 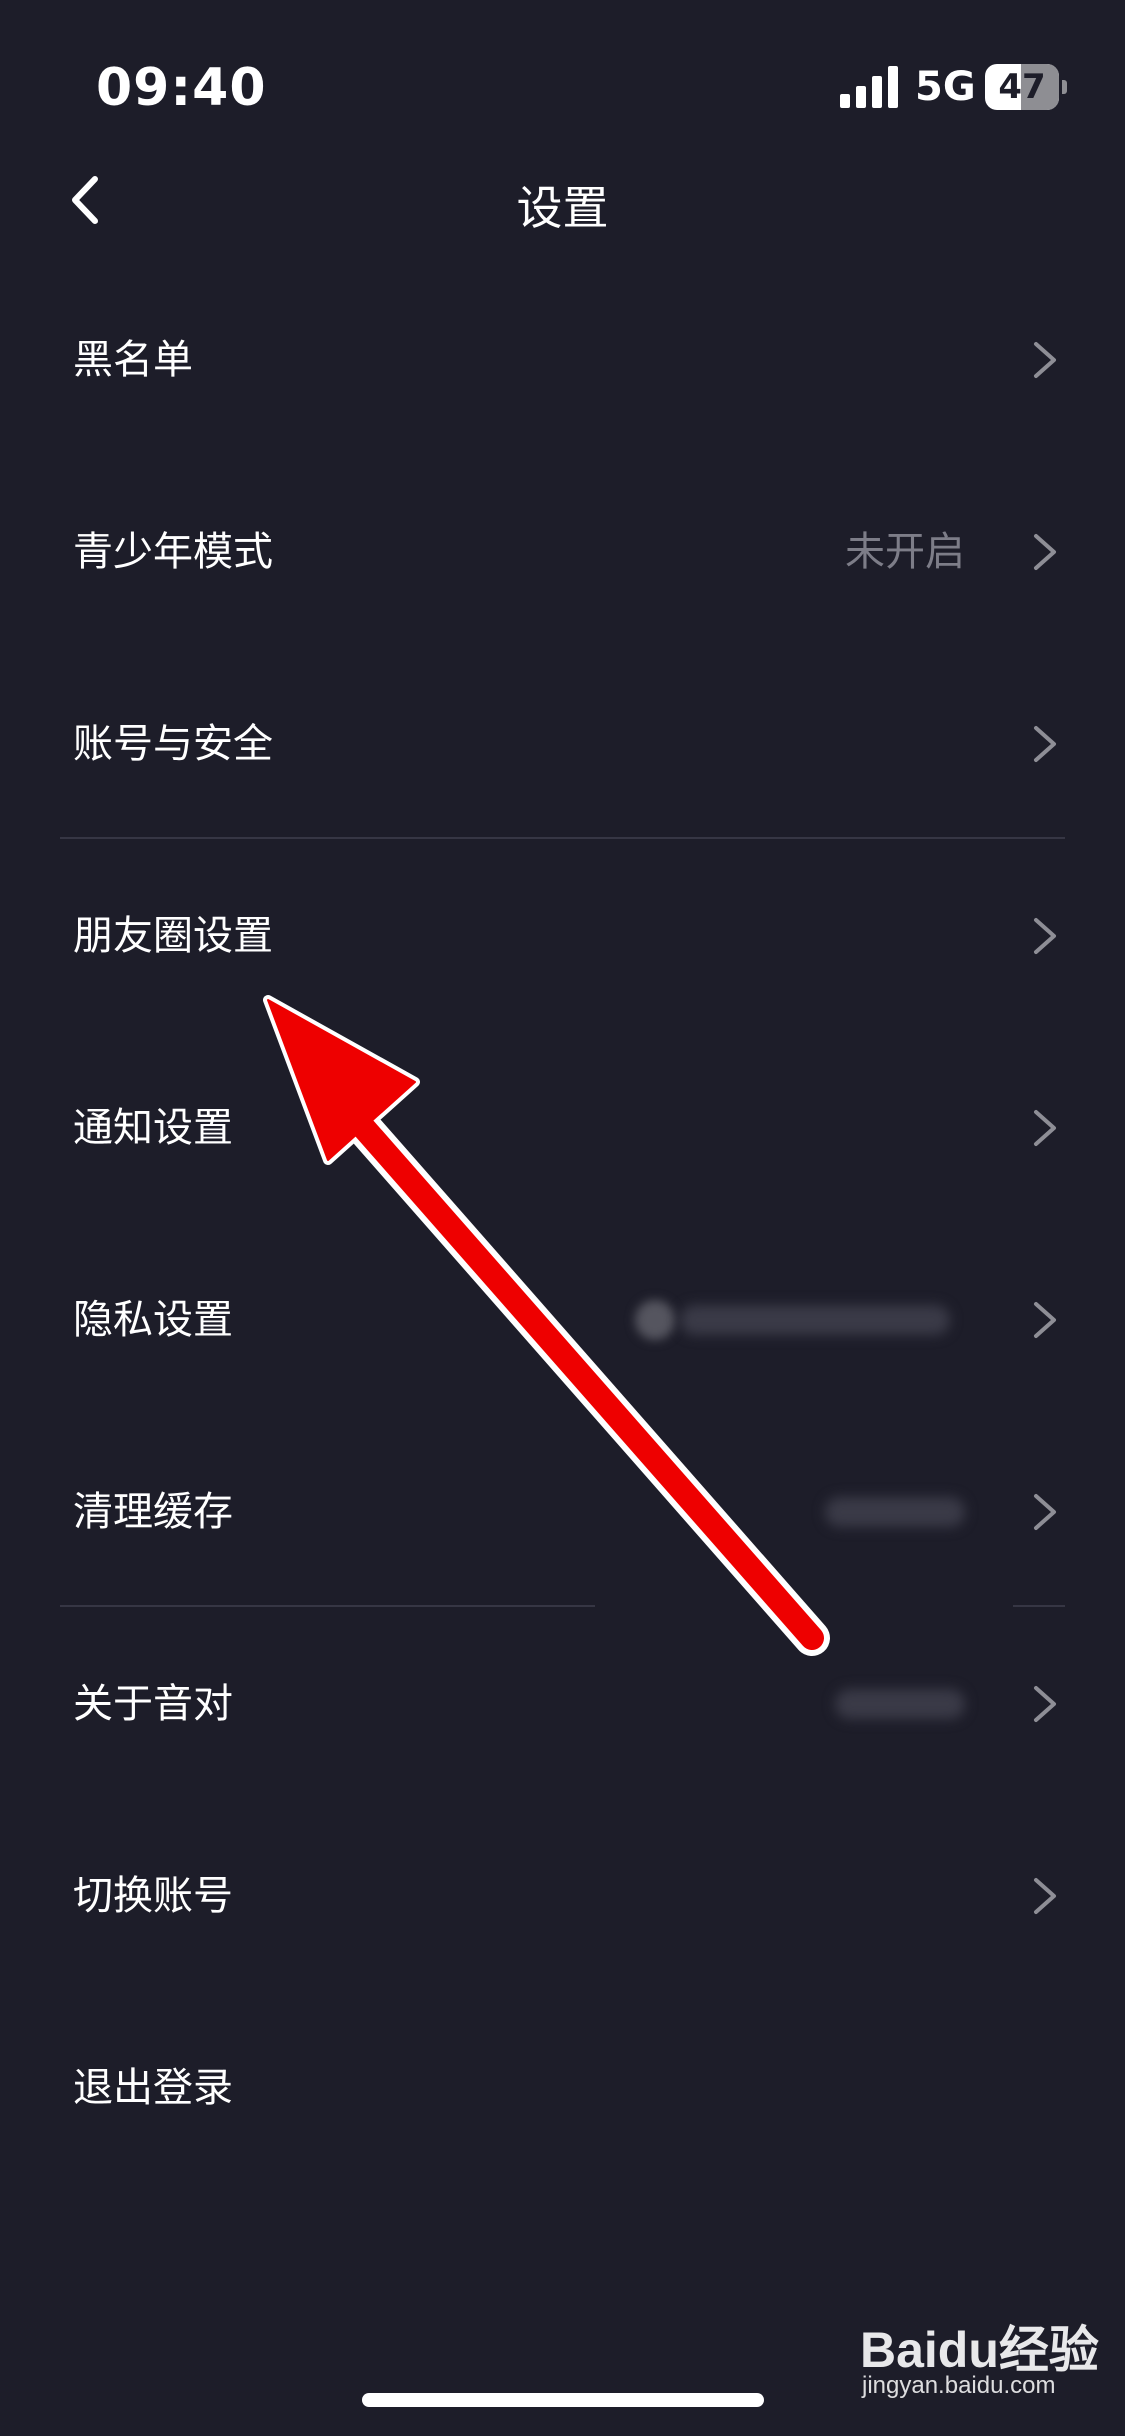 What do you see at coordinates (562, 1128) in the screenshot?
I see `settings-item-notifications: 通知设置` at bounding box center [562, 1128].